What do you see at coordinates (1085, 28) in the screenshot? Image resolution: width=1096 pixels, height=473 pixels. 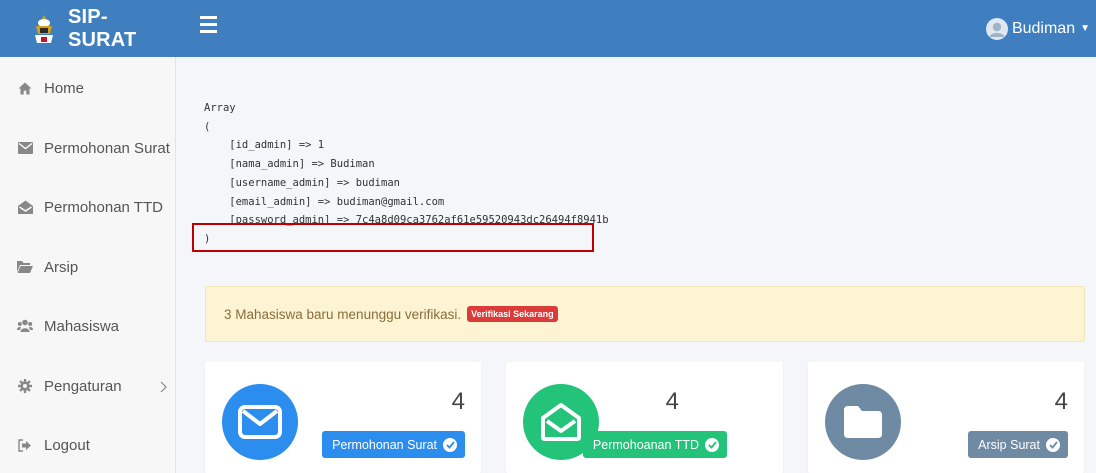 I see `chevron-down-icon: ▼` at bounding box center [1085, 28].